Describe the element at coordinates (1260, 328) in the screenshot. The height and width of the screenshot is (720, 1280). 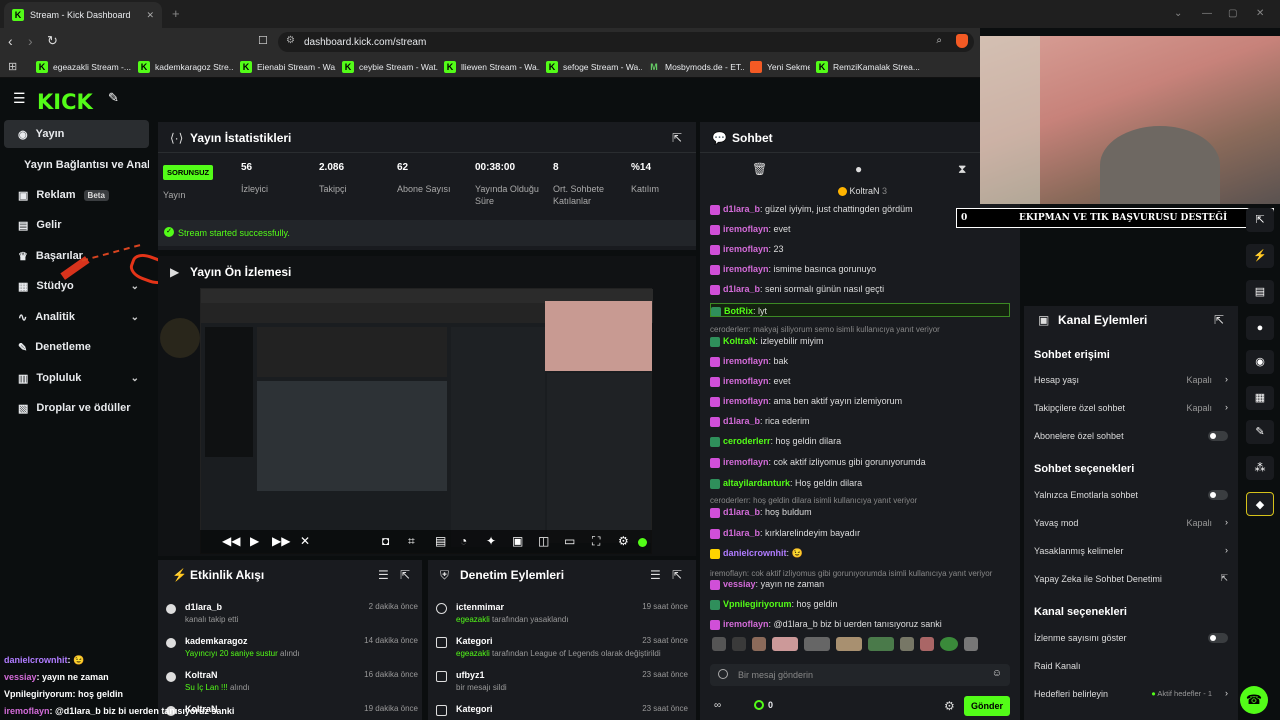
I see `chat-bubble-icon: ●` at that location.